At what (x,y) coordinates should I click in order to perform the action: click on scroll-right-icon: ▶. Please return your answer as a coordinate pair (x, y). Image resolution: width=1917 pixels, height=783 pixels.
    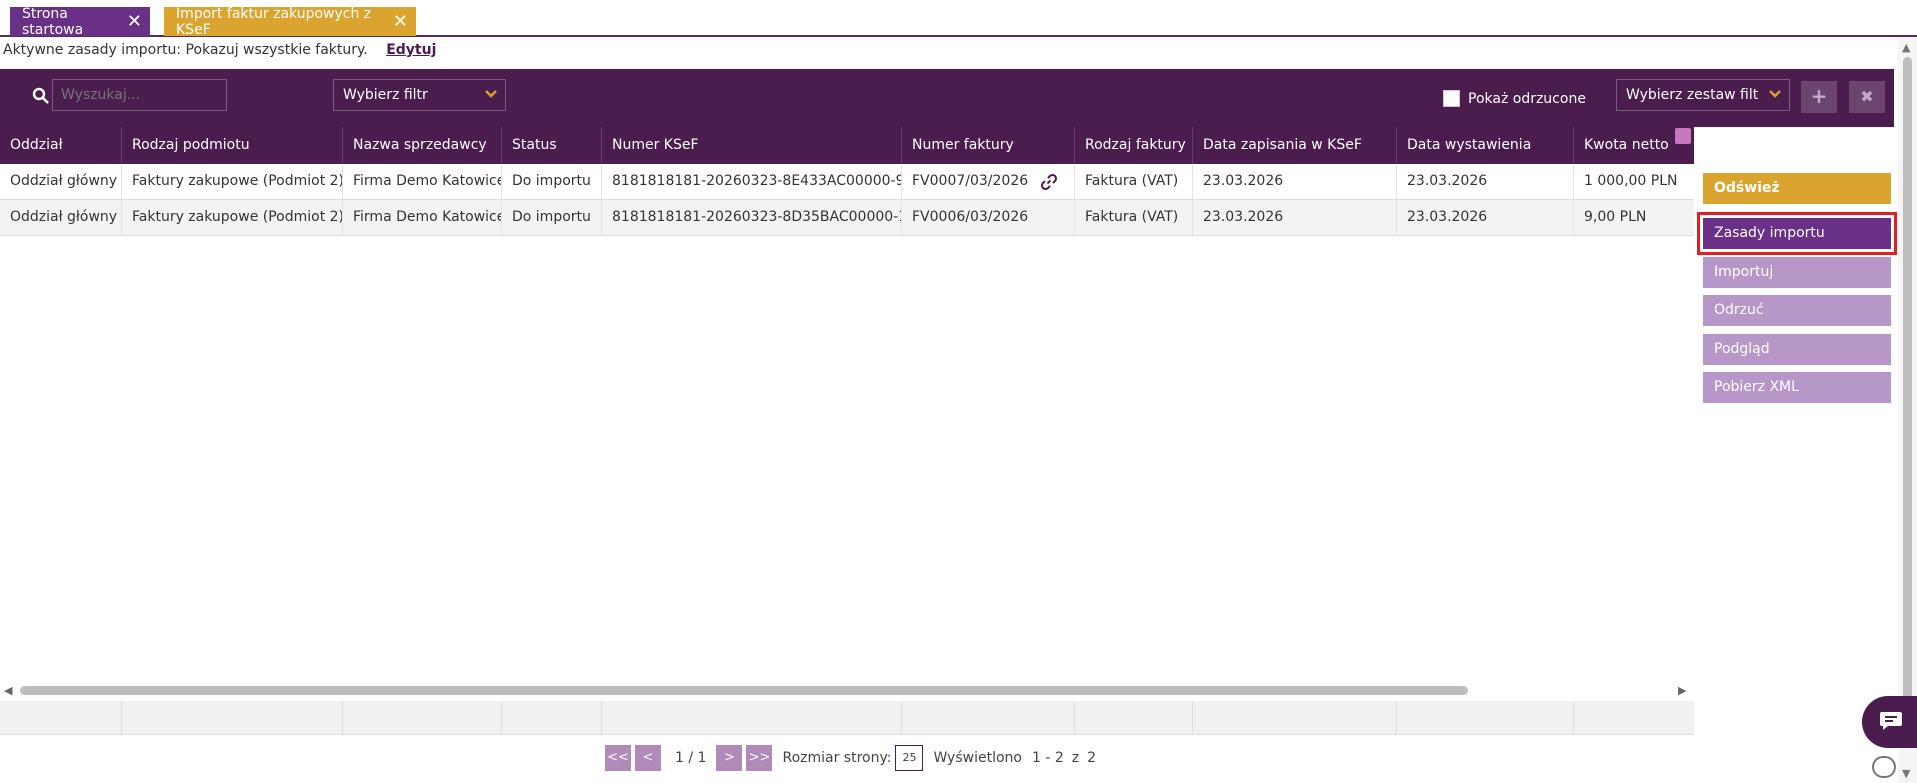
    Looking at the image, I should click on (1682, 690).